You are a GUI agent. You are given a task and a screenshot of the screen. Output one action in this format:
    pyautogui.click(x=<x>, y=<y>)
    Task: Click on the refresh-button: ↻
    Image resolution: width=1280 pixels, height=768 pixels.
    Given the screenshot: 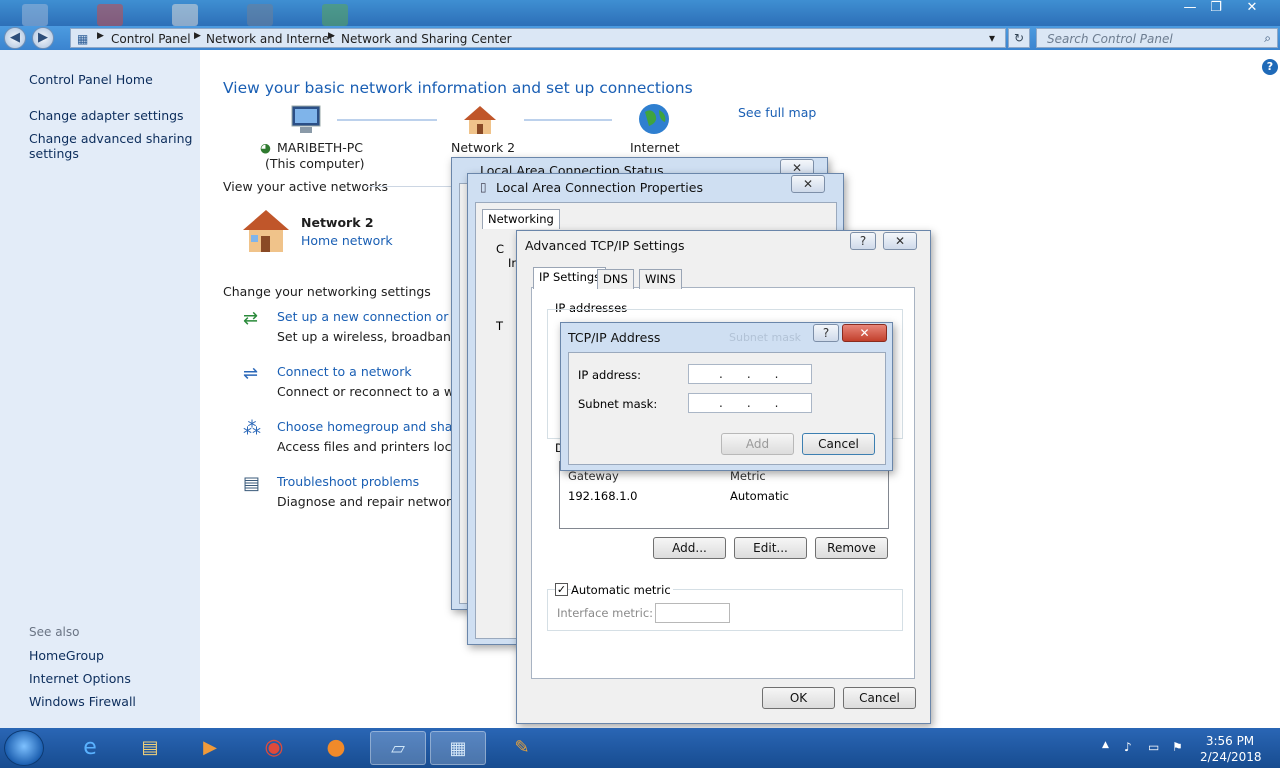 What is the action you would take?
    pyautogui.click(x=1019, y=38)
    